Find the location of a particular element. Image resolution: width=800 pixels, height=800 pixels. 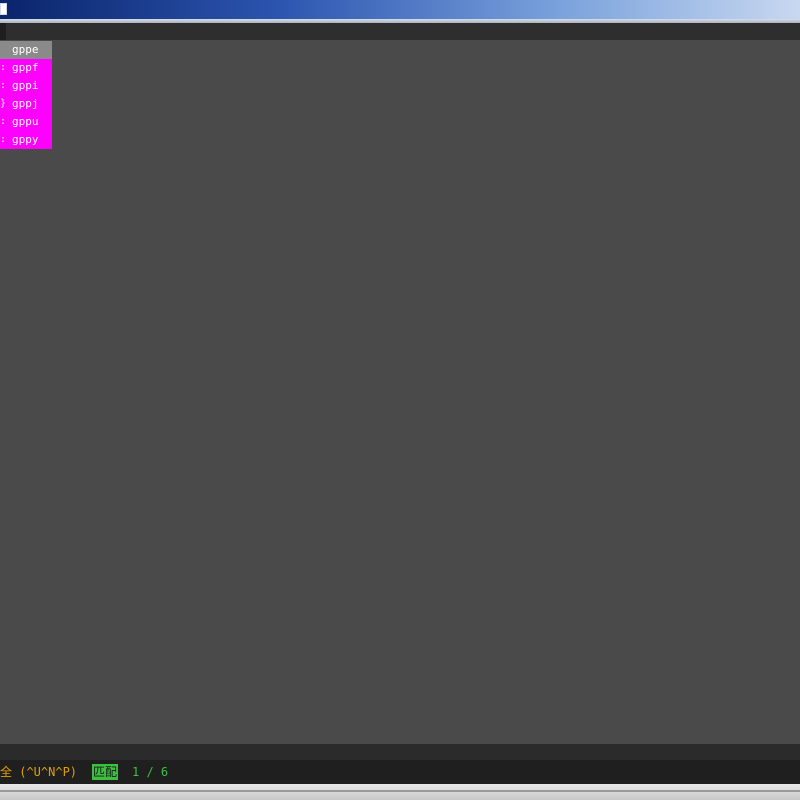

completion-item: gppe is located at coordinates (26, 50).